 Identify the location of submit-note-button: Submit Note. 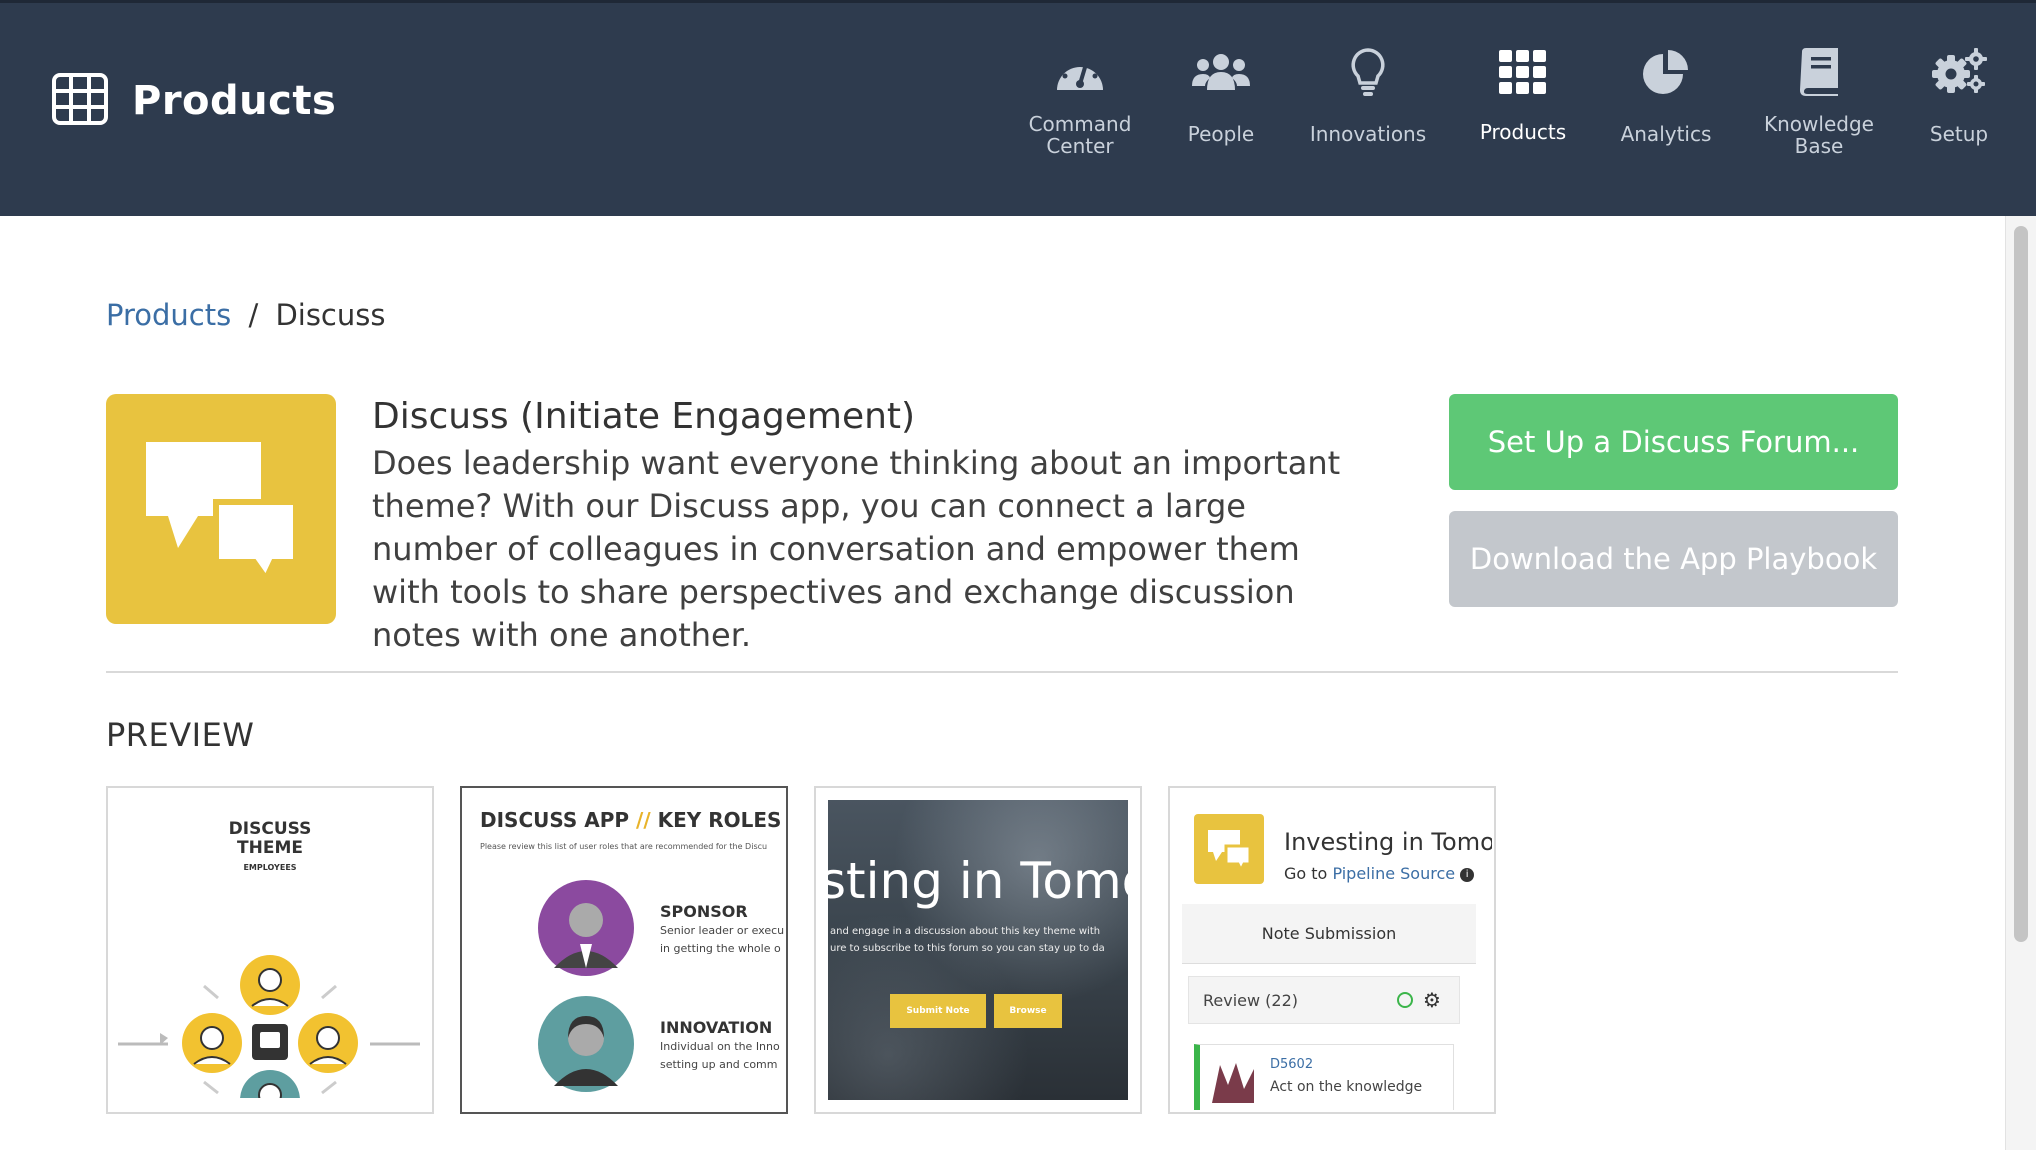
(938, 1011).